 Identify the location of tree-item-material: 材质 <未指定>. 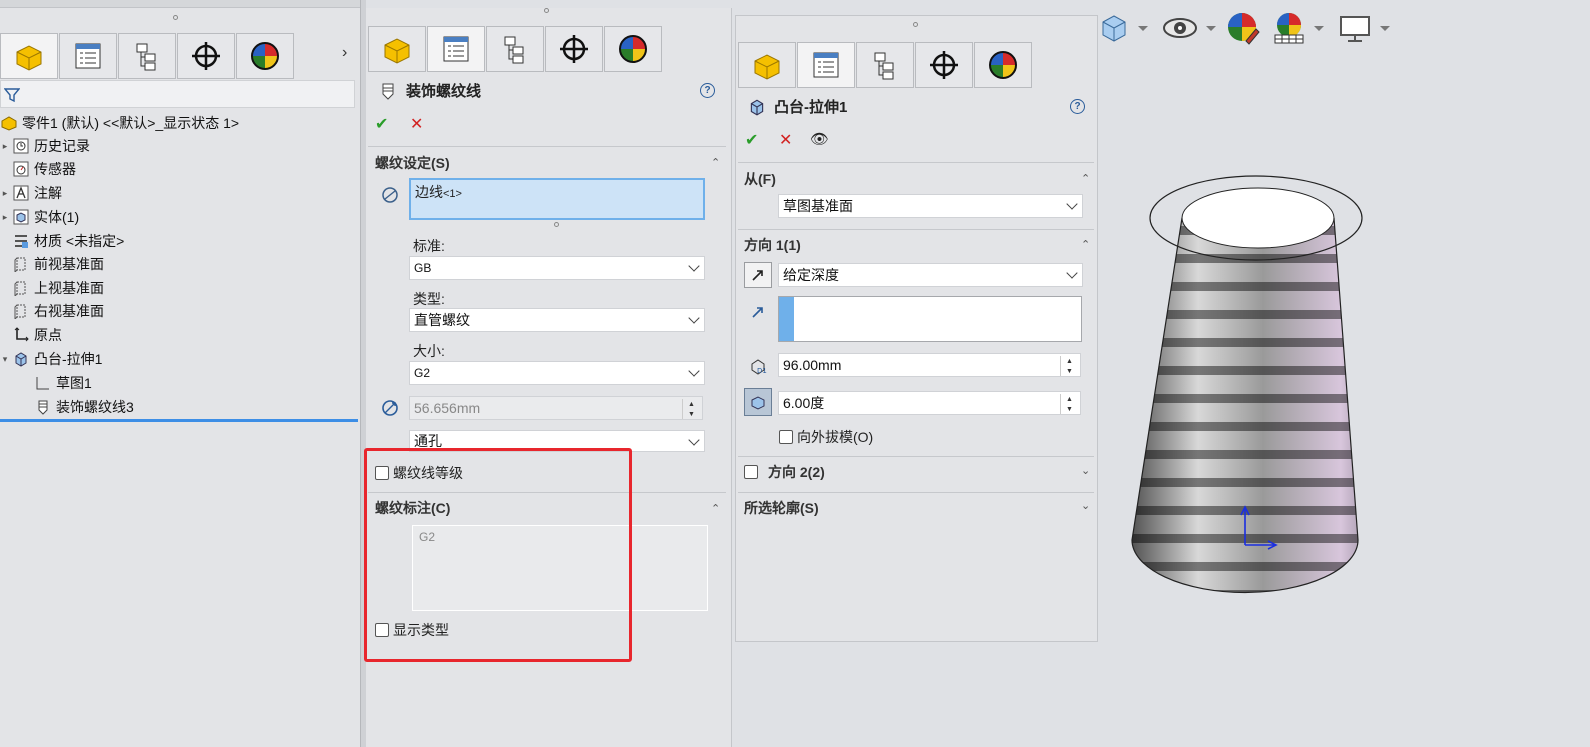
(62, 241).